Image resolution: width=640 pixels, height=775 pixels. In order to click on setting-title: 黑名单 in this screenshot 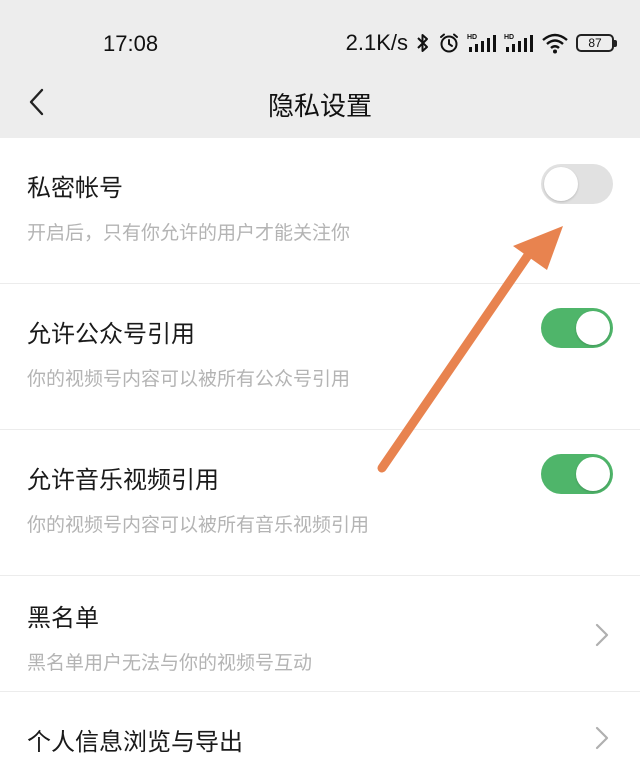, I will do `click(63, 618)`.